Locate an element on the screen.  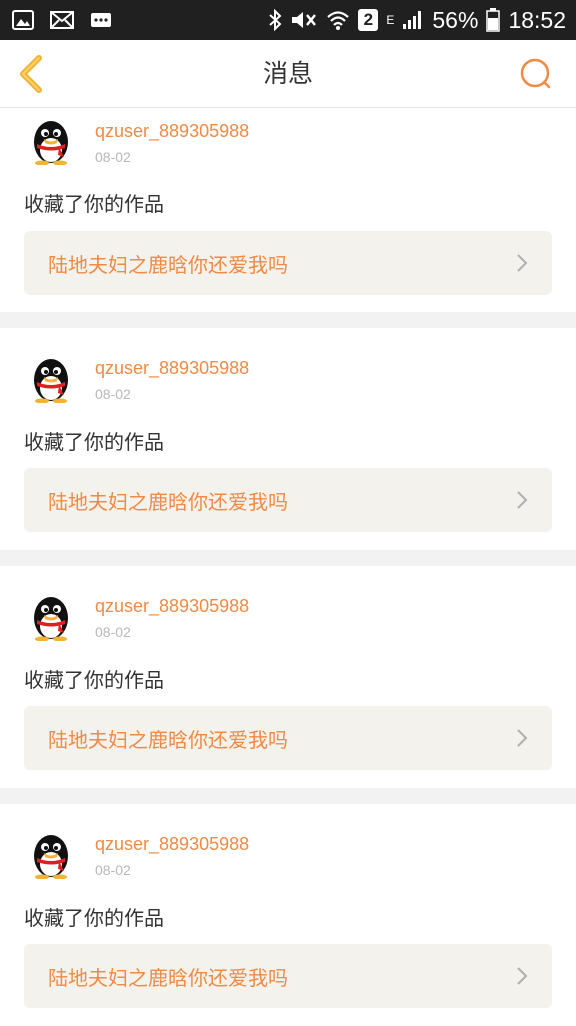
nav-header: 消息 is located at coordinates (288, 74).